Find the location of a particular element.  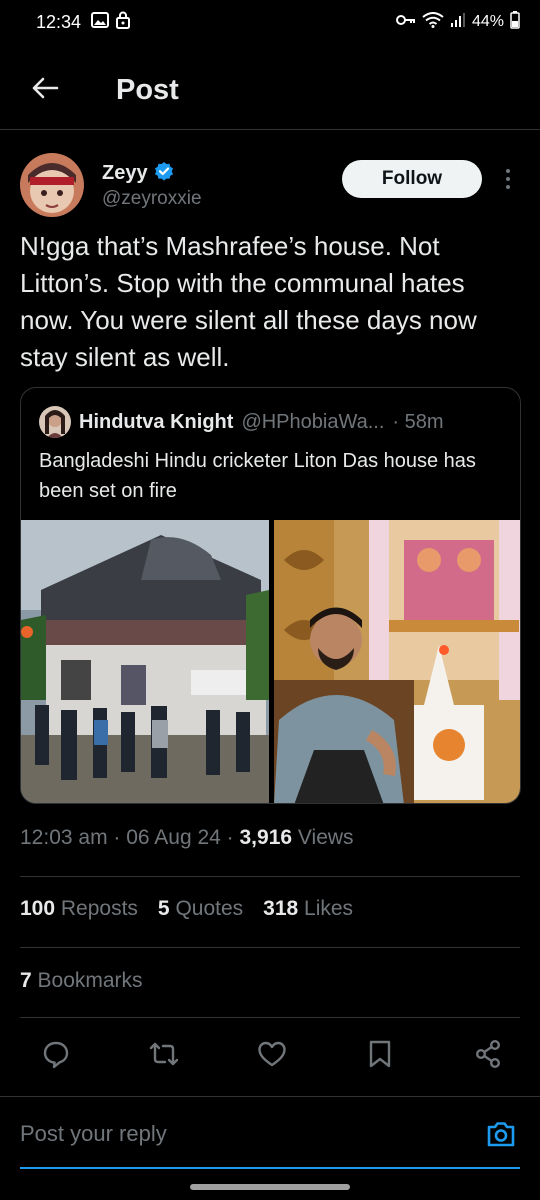

top-app-bar: Post is located at coordinates (270, 91).